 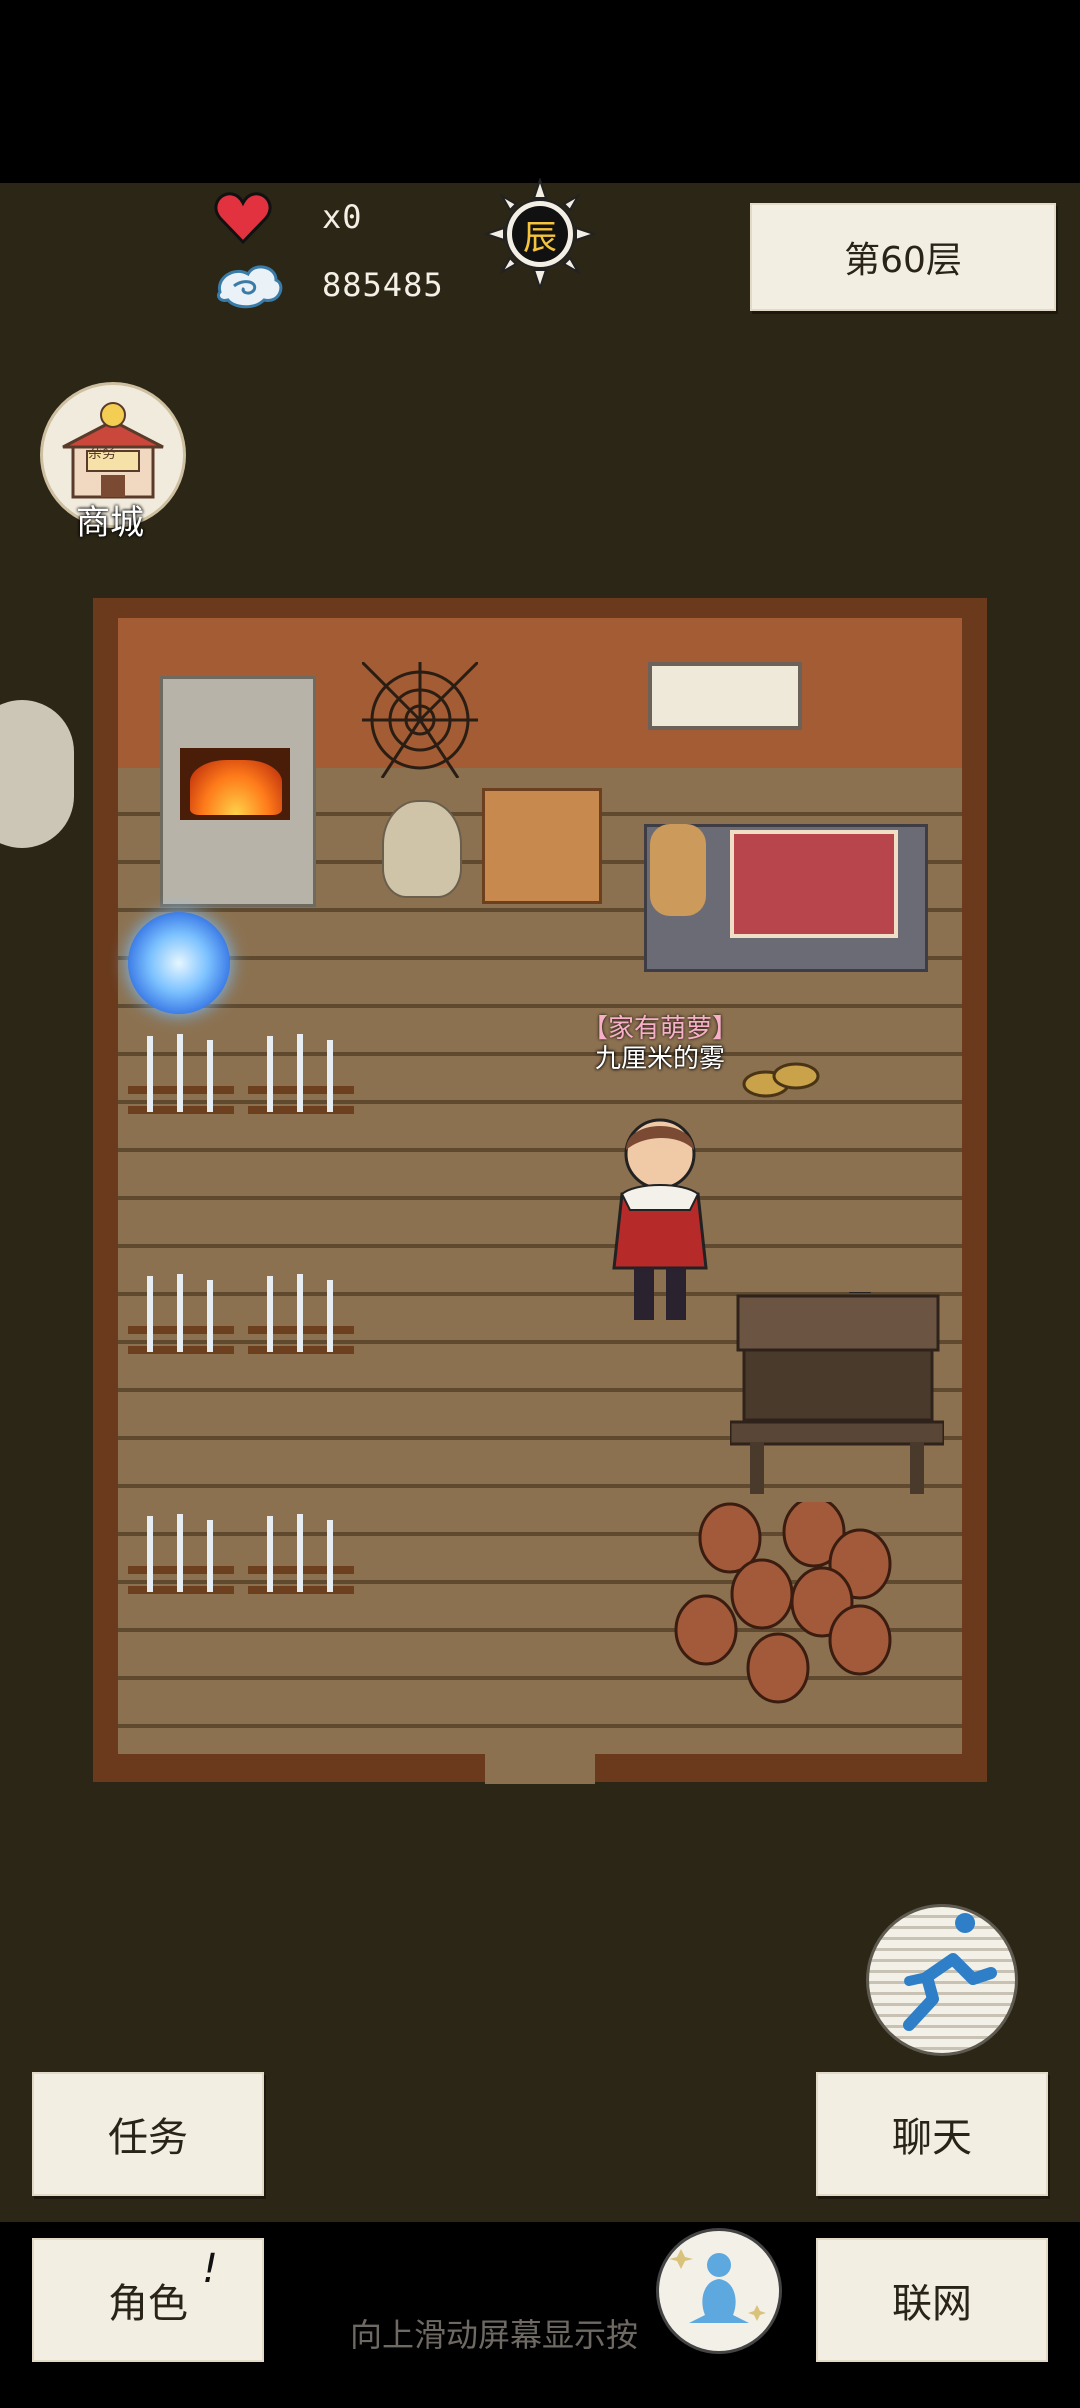 What do you see at coordinates (814, 884) in the screenshot?
I see `bed-blanket` at bounding box center [814, 884].